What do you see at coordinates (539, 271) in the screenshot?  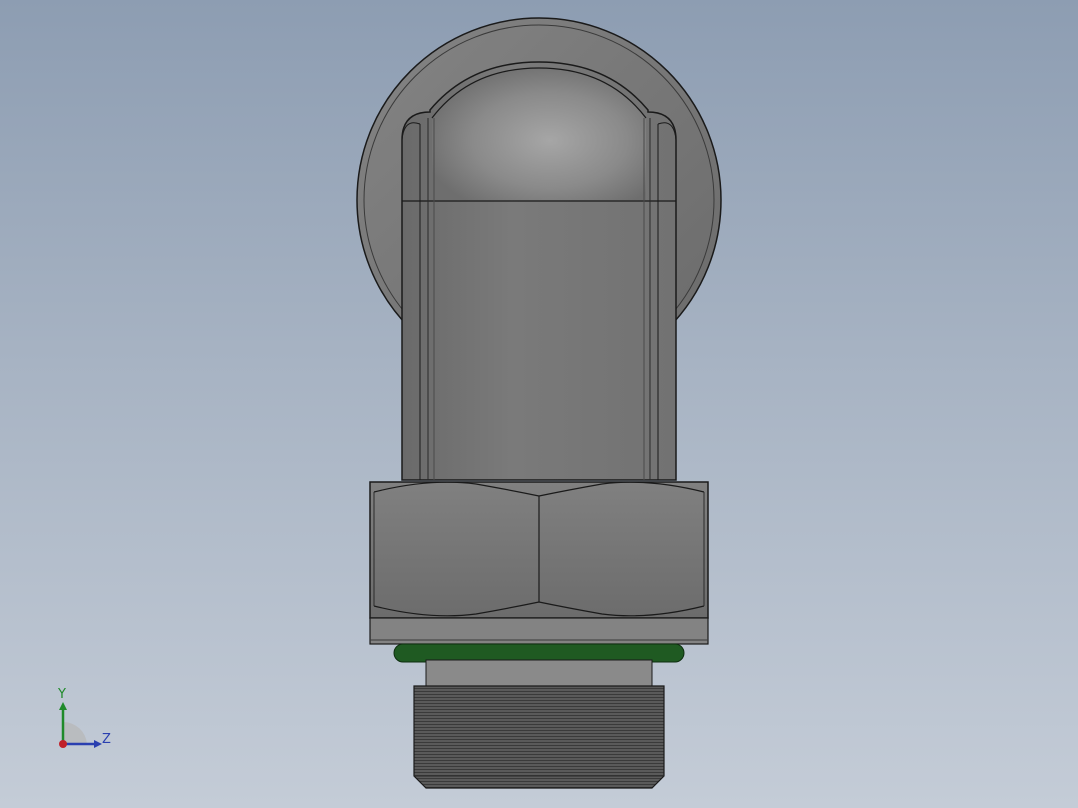 I see `elbow-body` at bounding box center [539, 271].